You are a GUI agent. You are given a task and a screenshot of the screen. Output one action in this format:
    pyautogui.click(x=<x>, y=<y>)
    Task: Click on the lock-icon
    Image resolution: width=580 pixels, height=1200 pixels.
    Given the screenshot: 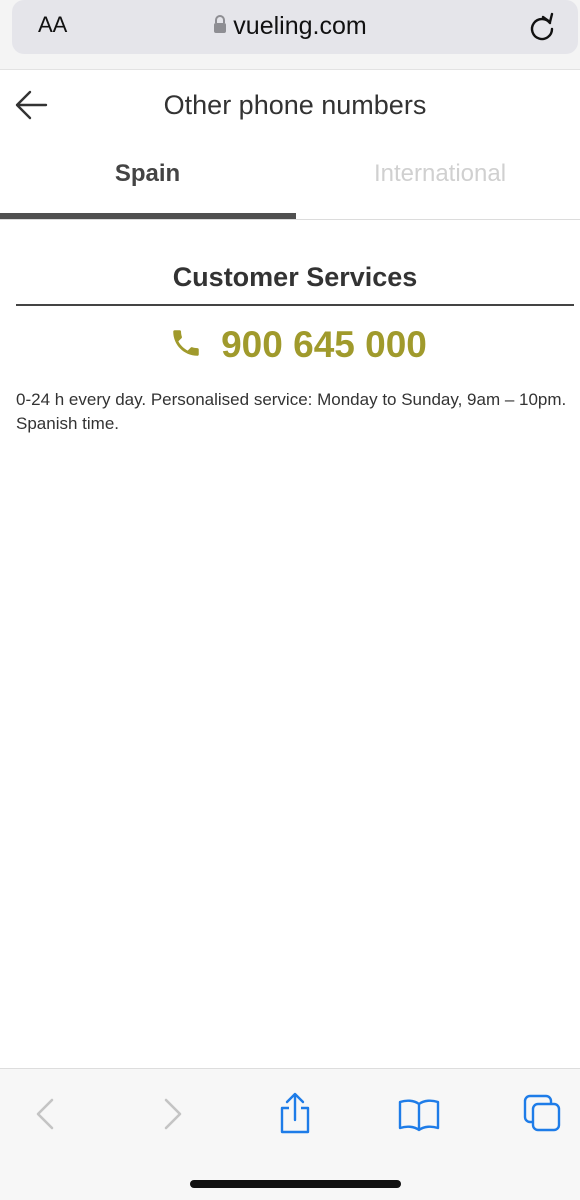 What is the action you would take?
    pyautogui.click(x=220, y=26)
    